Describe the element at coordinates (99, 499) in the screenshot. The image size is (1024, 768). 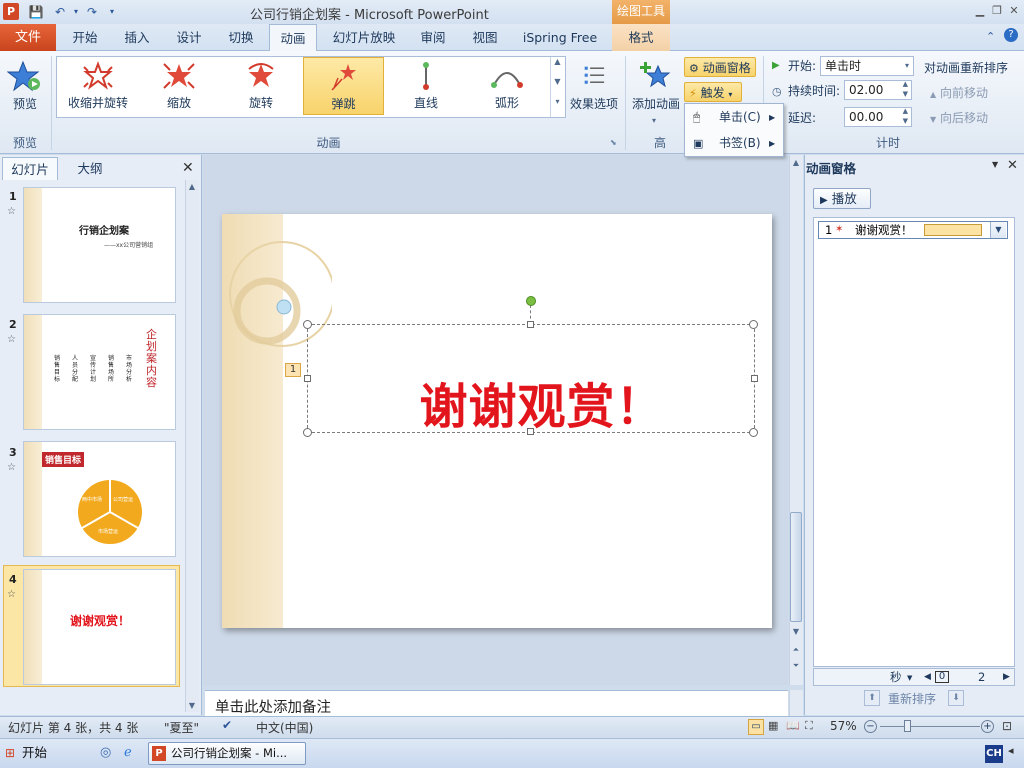
I see `slide-thumbnail-3: 销售目标 两中市场 公司营运 市场营运` at that location.